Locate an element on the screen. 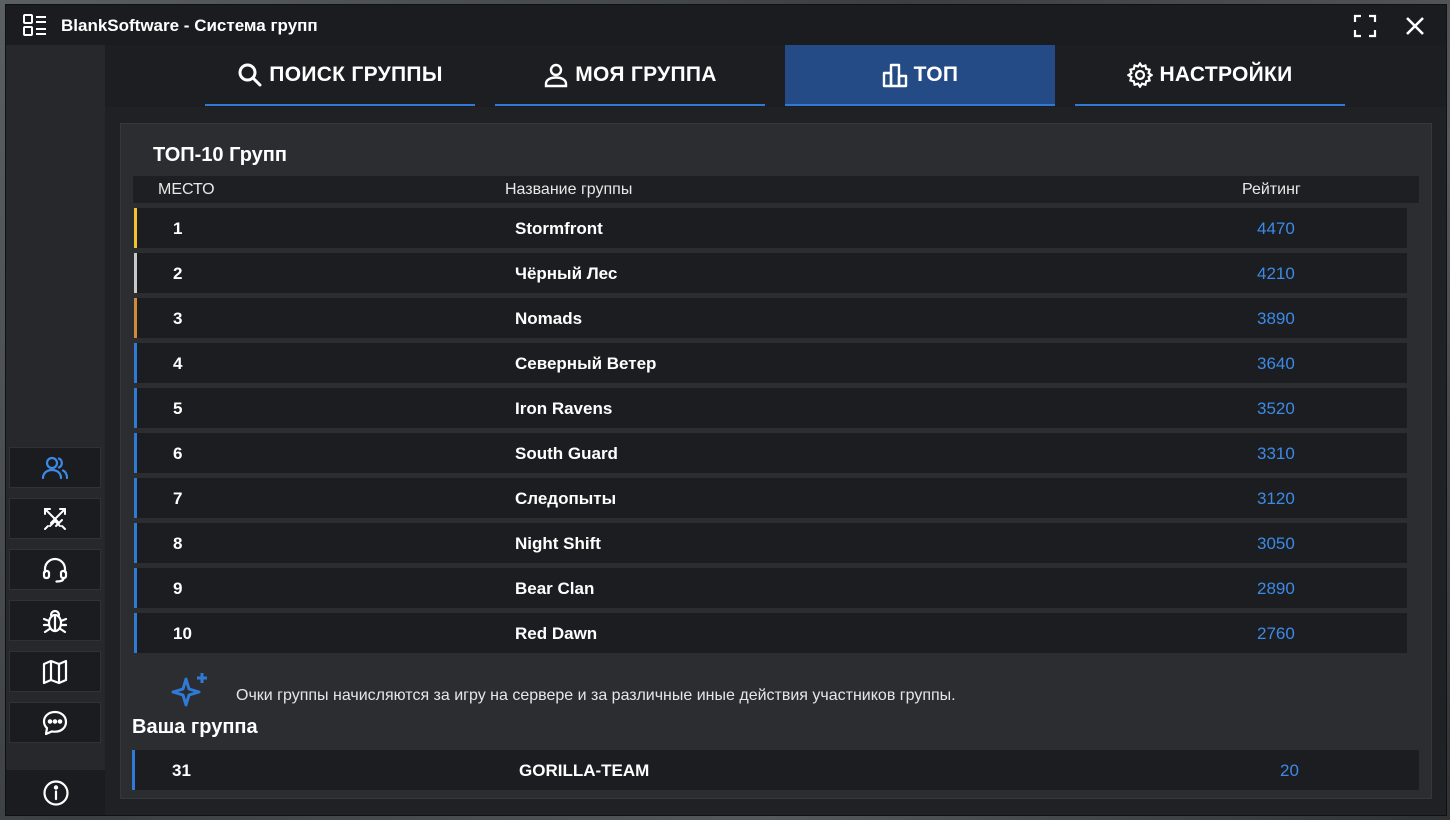 The image size is (1450, 820). sidebar-item-map is located at coordinates (55, 671).